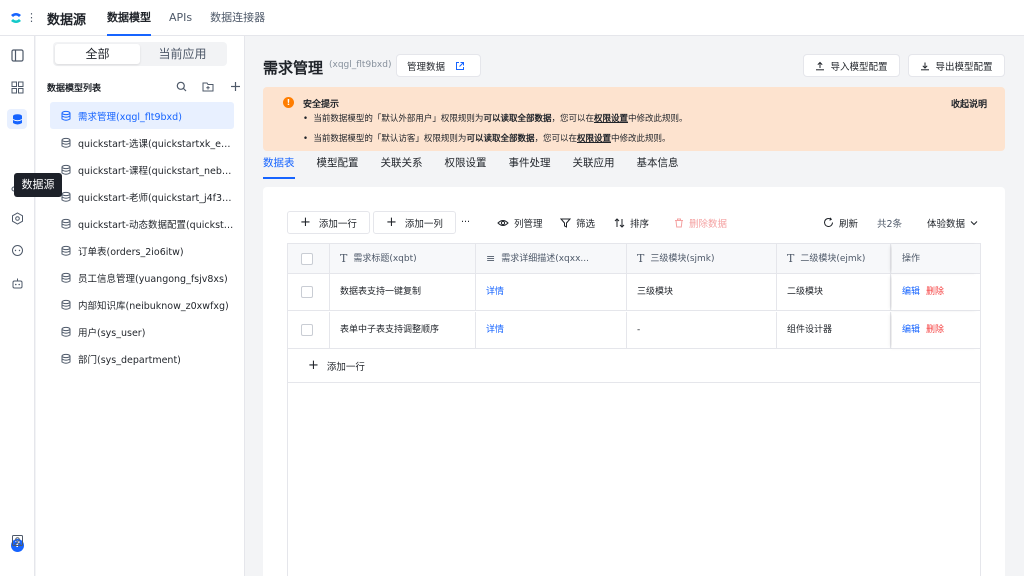 The image size is (1024, 576). I want to click on add-column-button: + 添加一列, so click(414, 222).